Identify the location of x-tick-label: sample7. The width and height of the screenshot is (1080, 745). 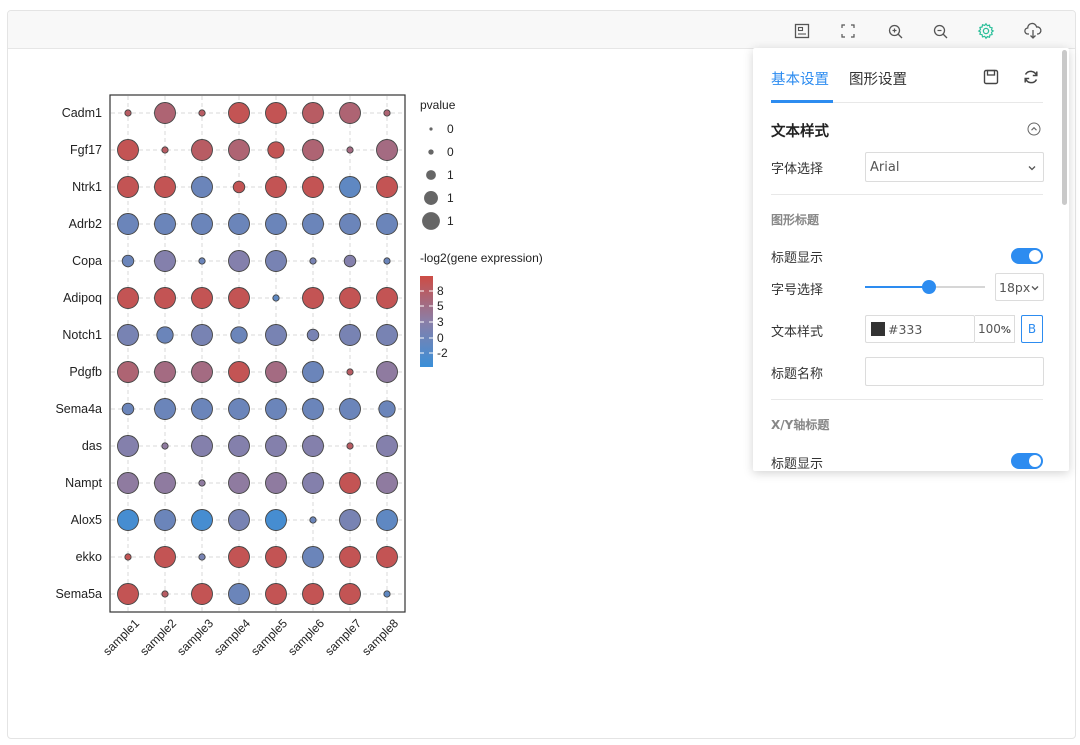
(343, 637).